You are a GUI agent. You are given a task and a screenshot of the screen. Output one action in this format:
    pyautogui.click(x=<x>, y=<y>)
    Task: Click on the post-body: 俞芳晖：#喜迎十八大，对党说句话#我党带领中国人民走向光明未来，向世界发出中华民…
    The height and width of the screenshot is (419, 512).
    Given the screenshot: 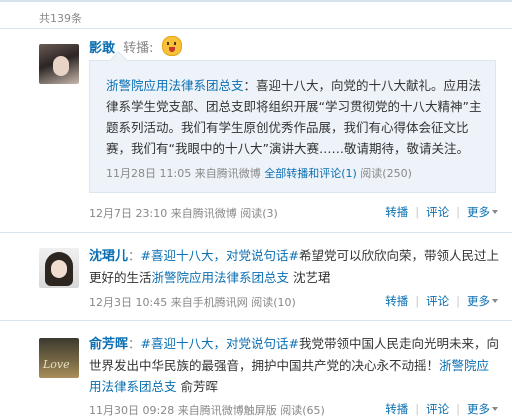 What is the action you would take?
    pyautogui.click(x=294, y=365)
    